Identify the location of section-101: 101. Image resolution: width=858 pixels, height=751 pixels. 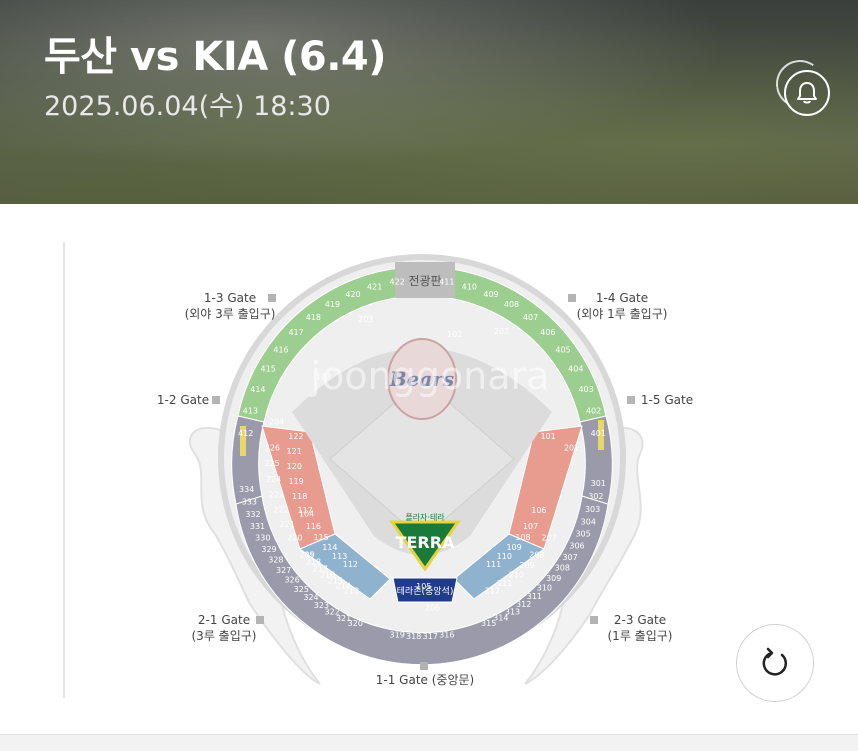
(547, 436).